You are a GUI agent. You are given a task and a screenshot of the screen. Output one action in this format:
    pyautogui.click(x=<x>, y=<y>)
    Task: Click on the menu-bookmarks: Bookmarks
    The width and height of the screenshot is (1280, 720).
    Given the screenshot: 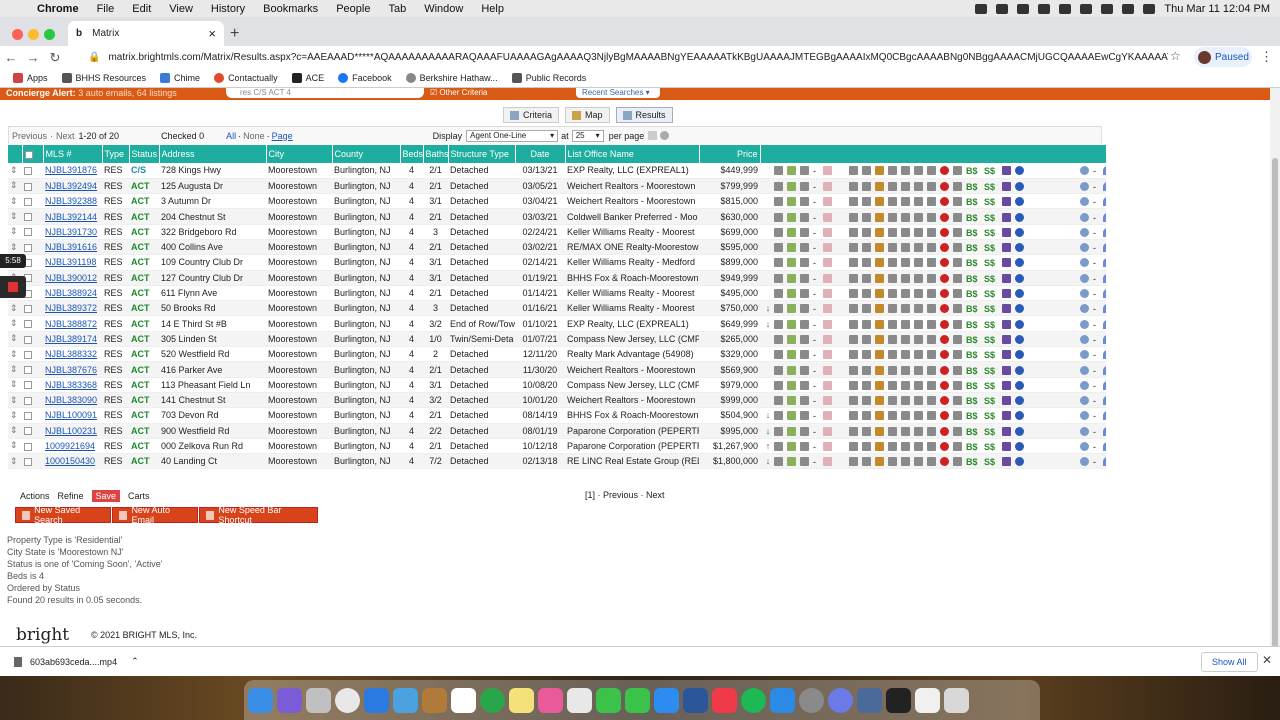 What is the action you would take?
    pyautogui.click(x=290, y=9)
    